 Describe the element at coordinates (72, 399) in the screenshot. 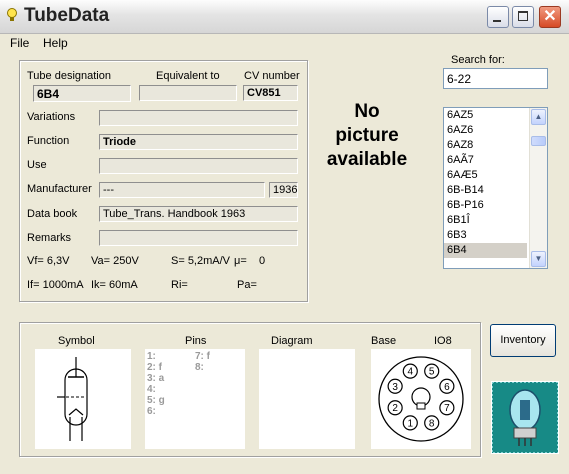

I see `triode-symbol-icon` at that location.